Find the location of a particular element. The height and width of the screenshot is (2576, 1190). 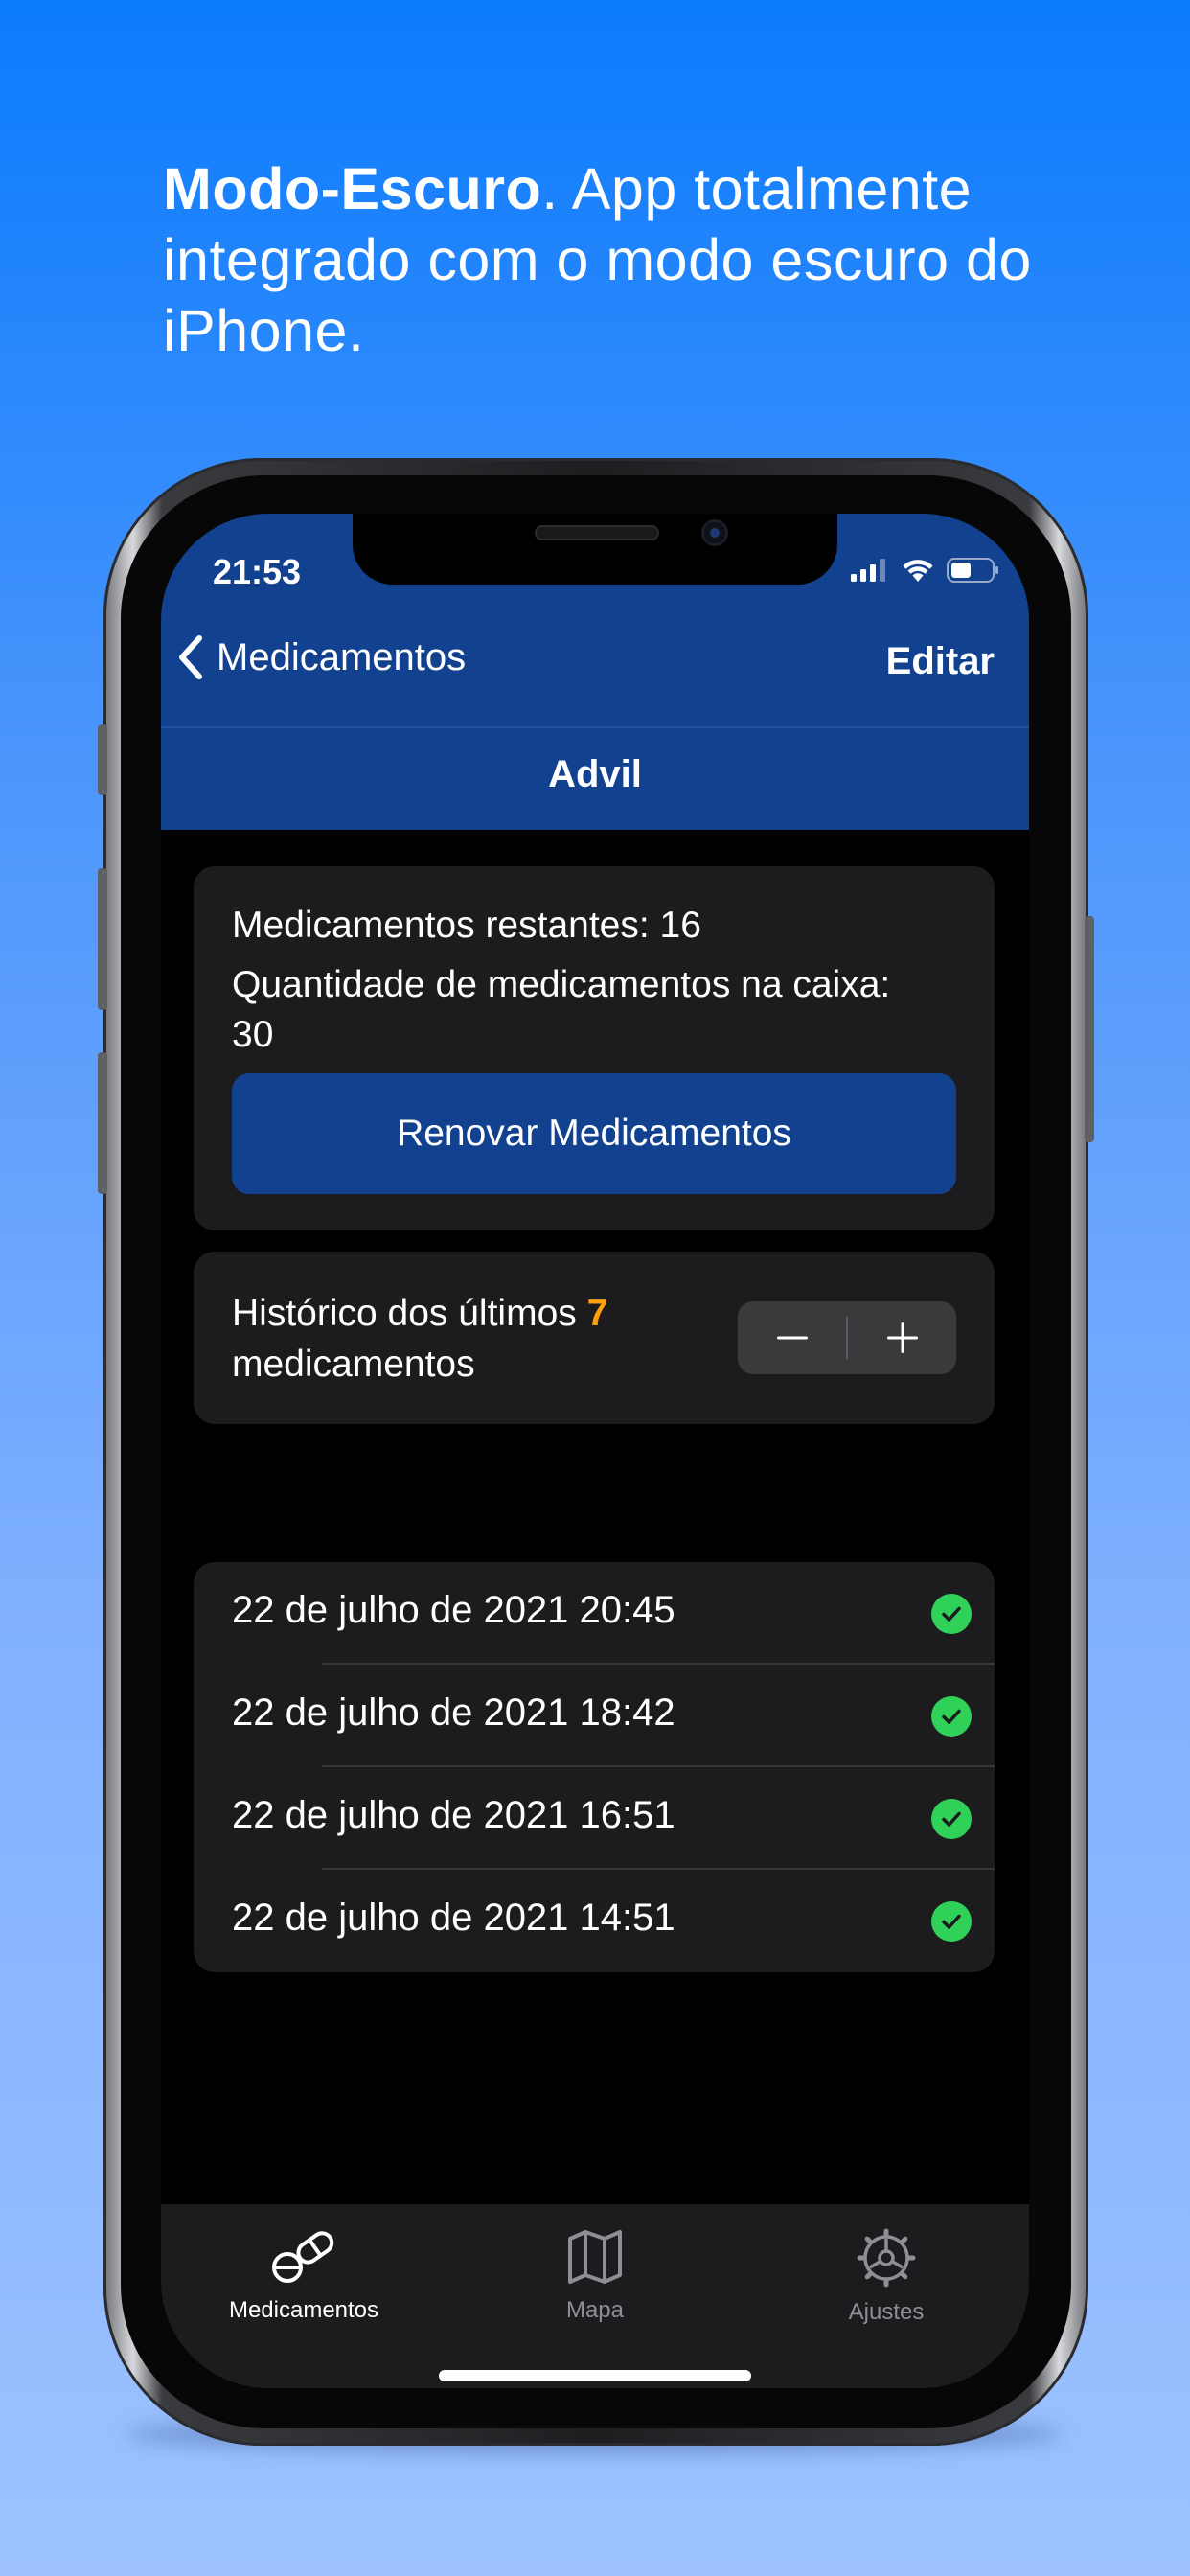

power-button is located at coordinates (1090, 1029).